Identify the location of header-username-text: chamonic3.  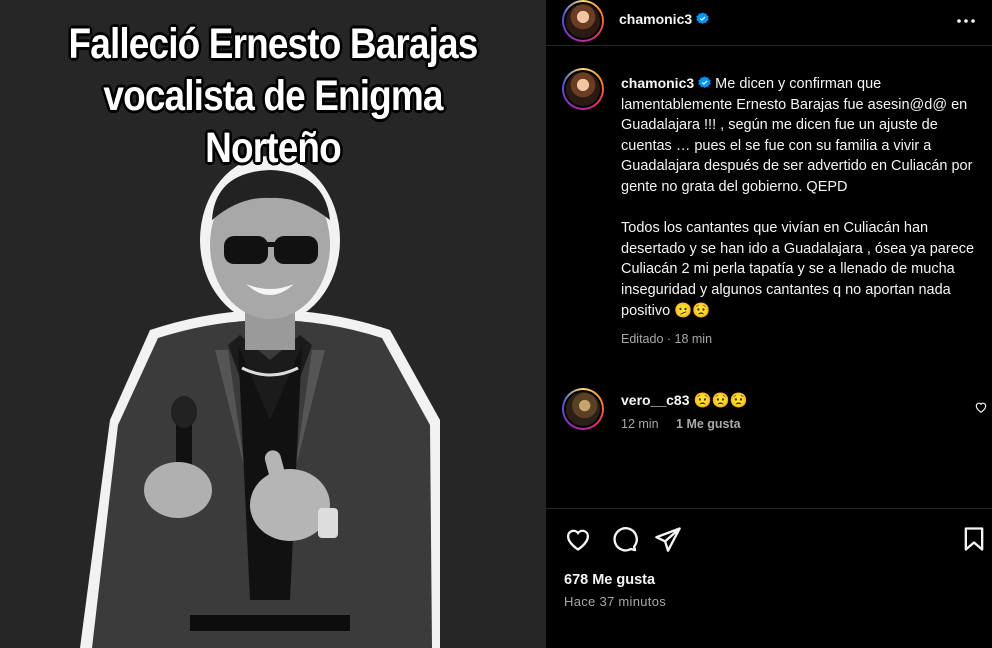
(655, 19).